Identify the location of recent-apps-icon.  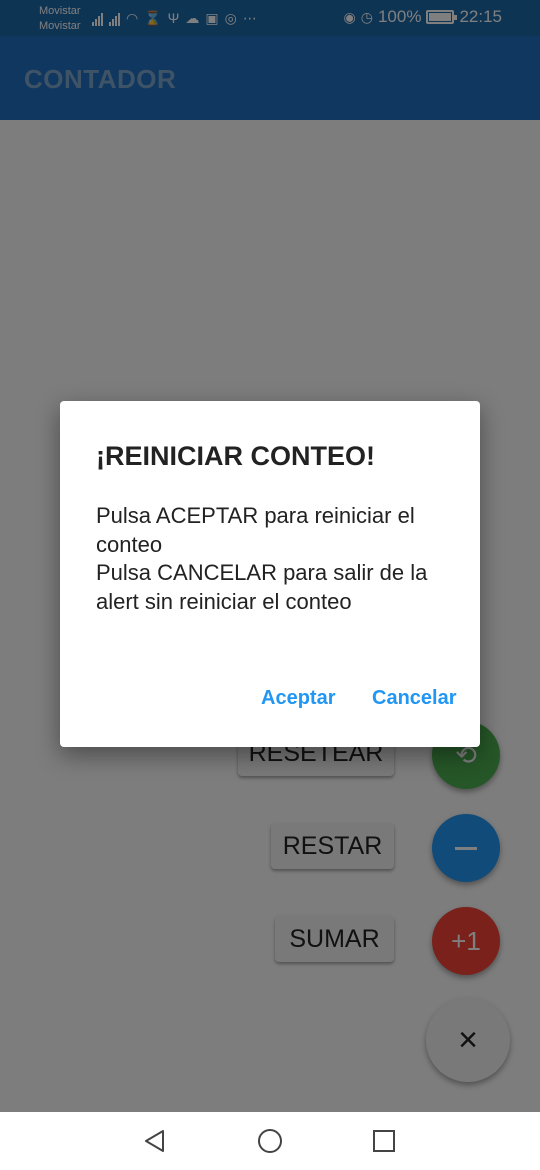
(384, 1141).